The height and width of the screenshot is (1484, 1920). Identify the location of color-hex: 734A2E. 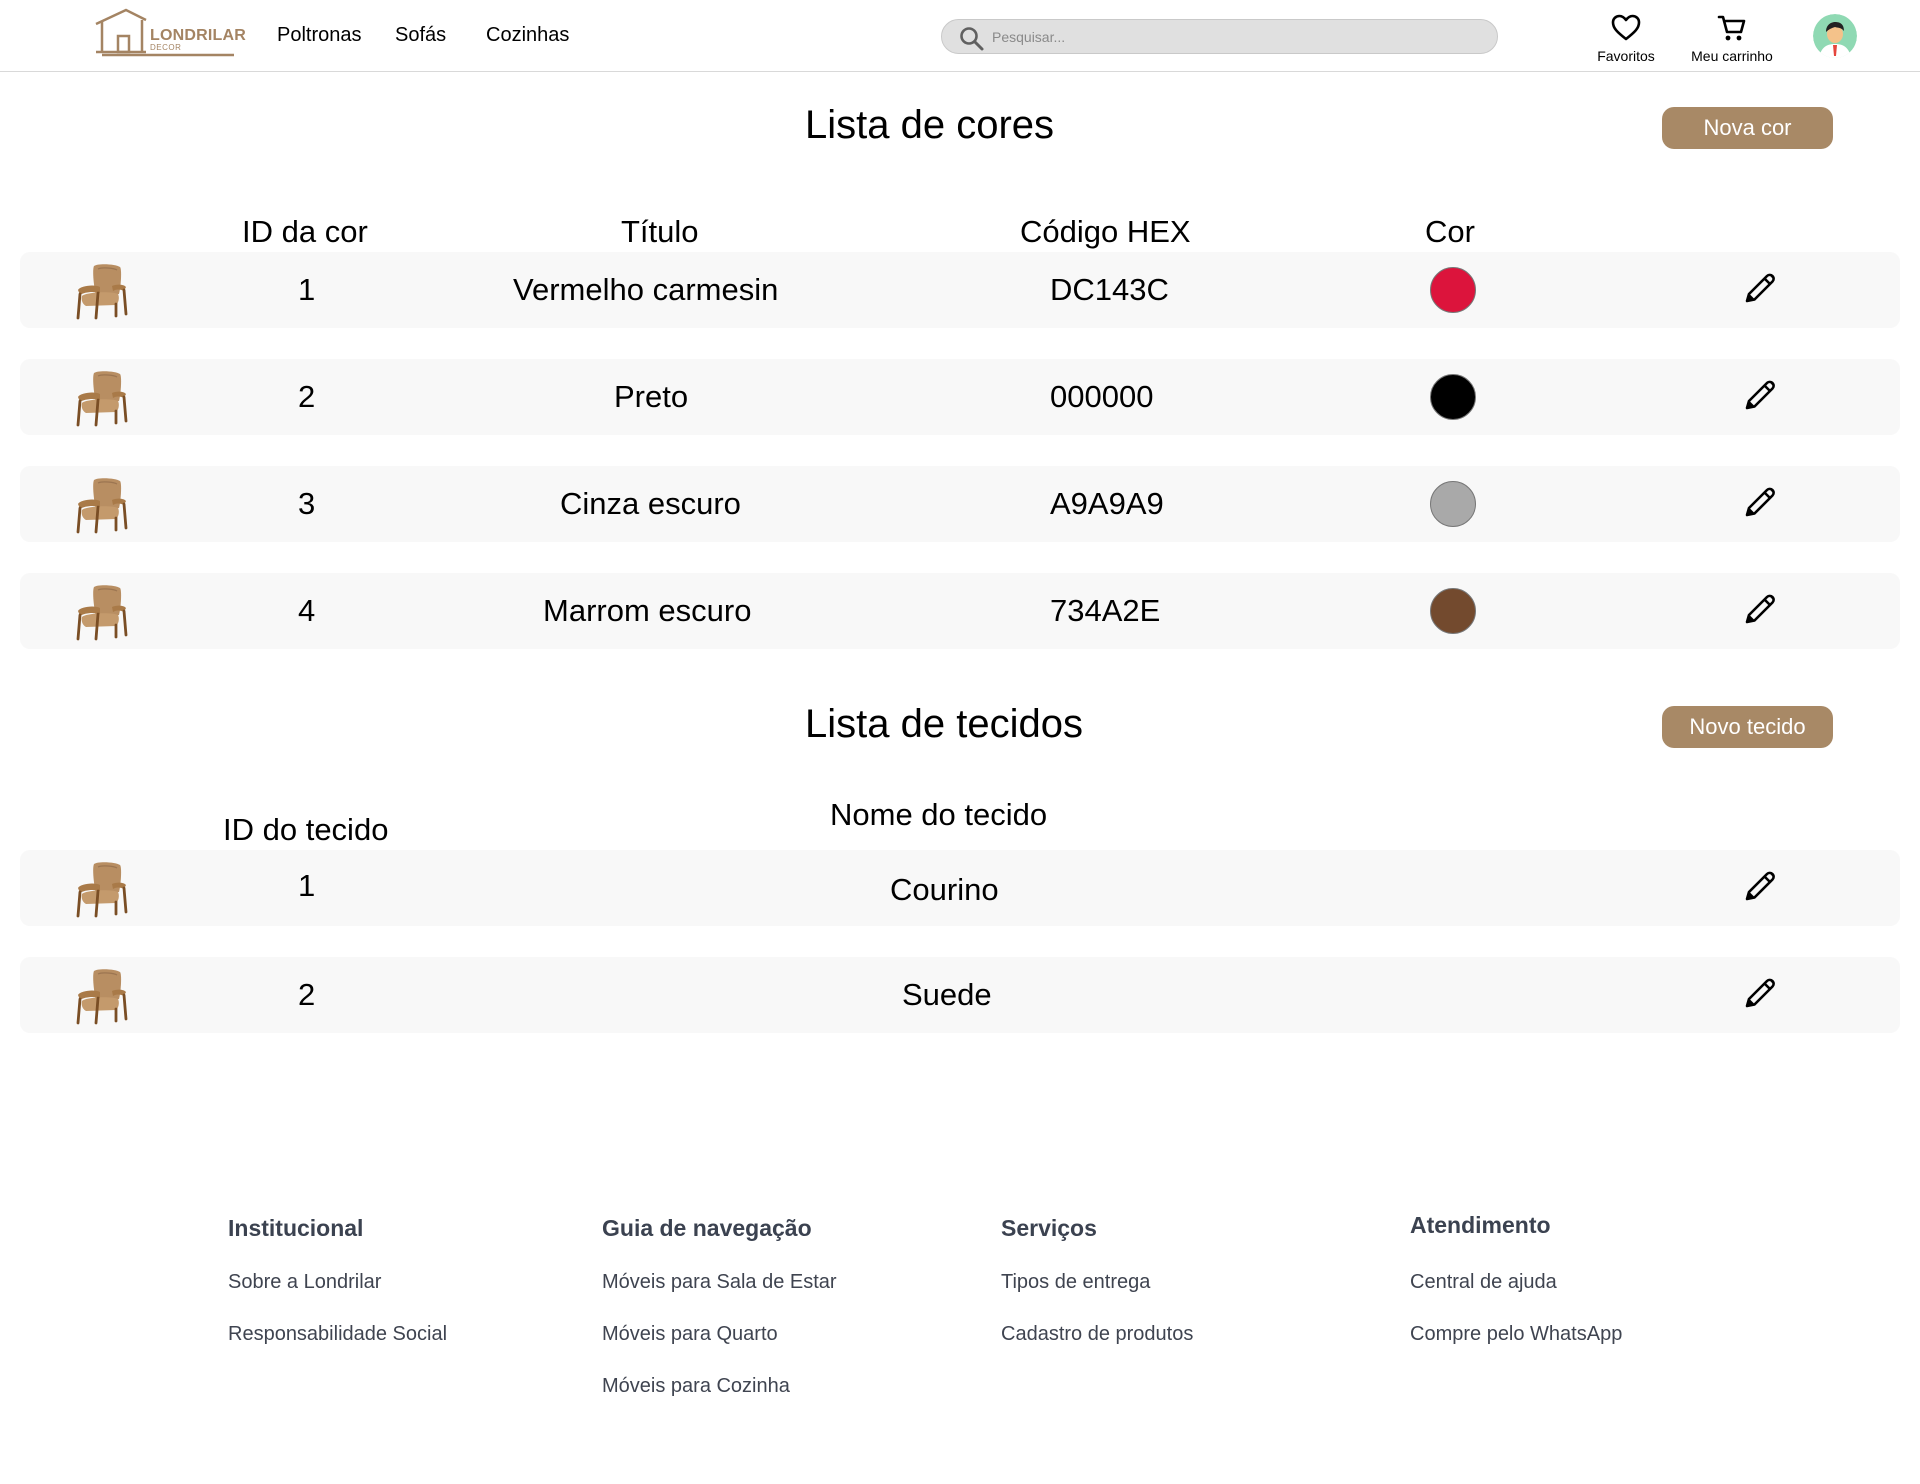
(1105, 610).